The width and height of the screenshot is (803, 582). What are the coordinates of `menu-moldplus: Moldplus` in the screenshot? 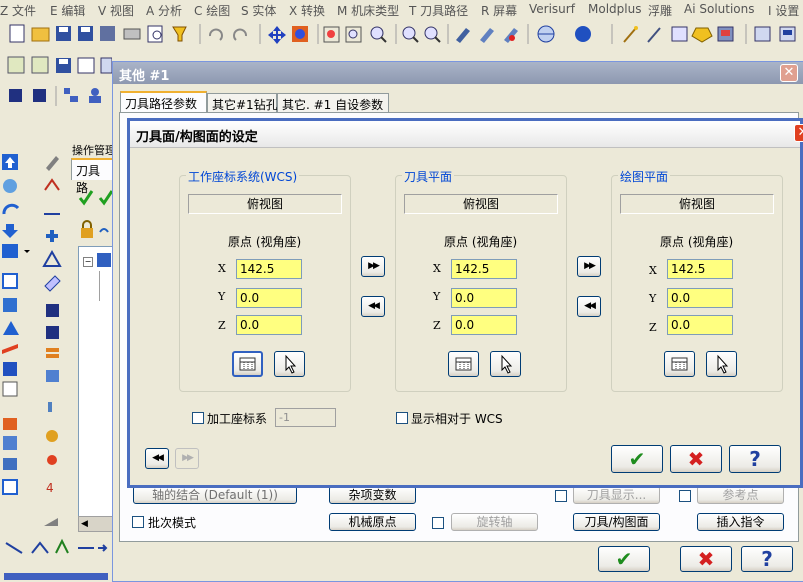 It's located at (614, 9).